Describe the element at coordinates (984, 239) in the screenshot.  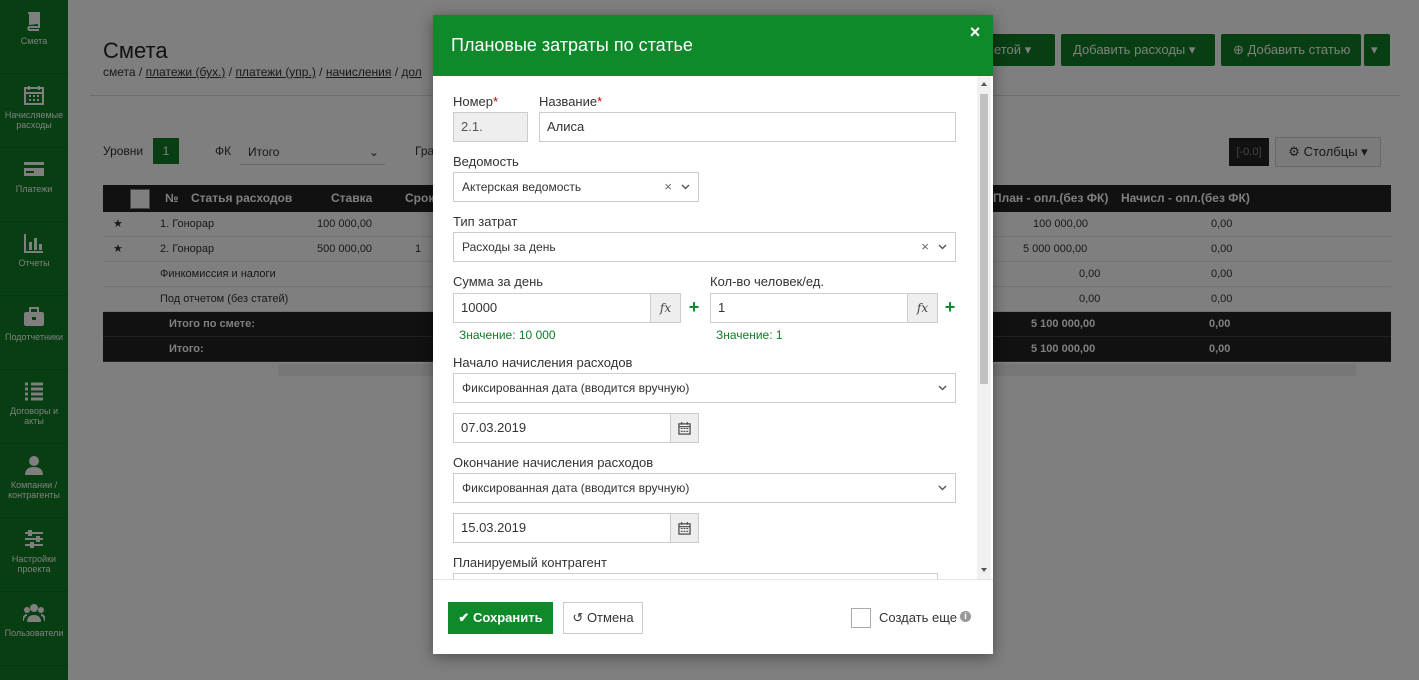
I see `scroll-thumb` at that location.